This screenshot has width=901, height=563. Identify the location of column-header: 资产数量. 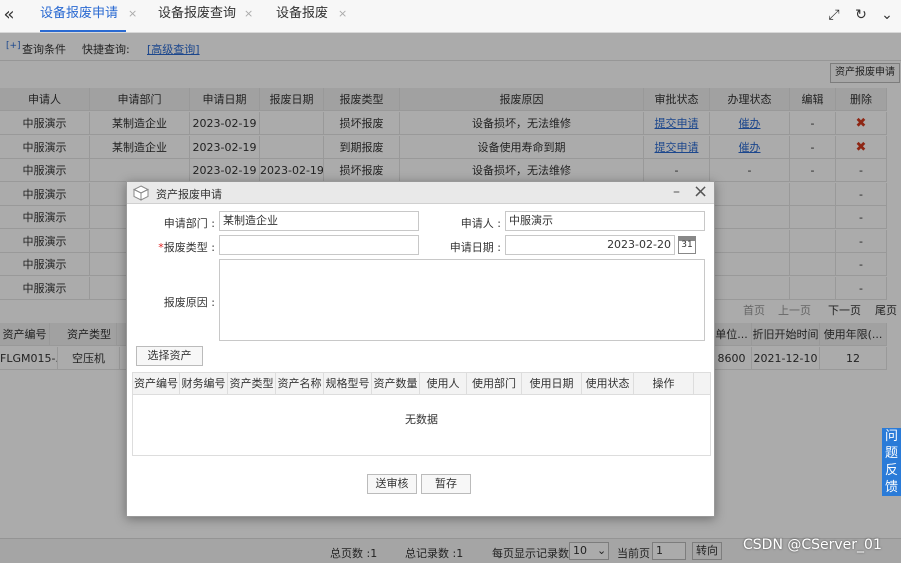
(396, 384).